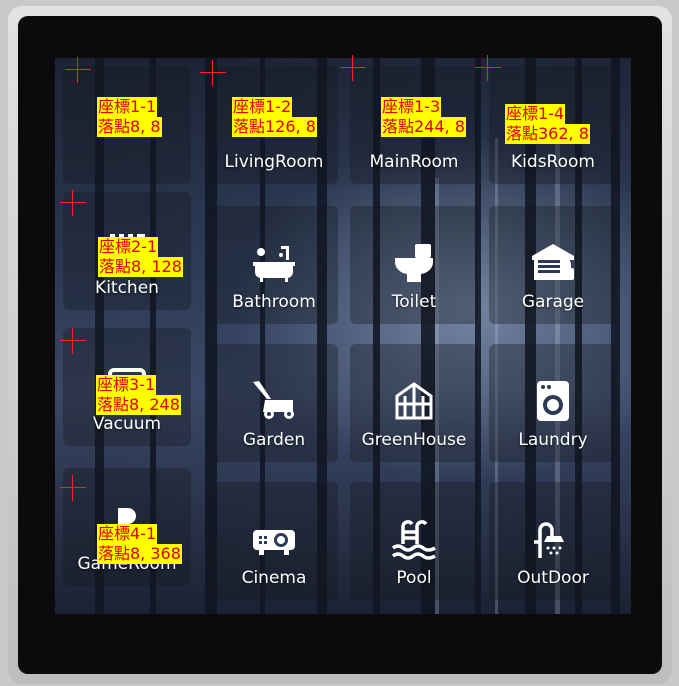 This screenshot has height=686, width=679. I want to click on bathtub-icon, so click(274, 263).